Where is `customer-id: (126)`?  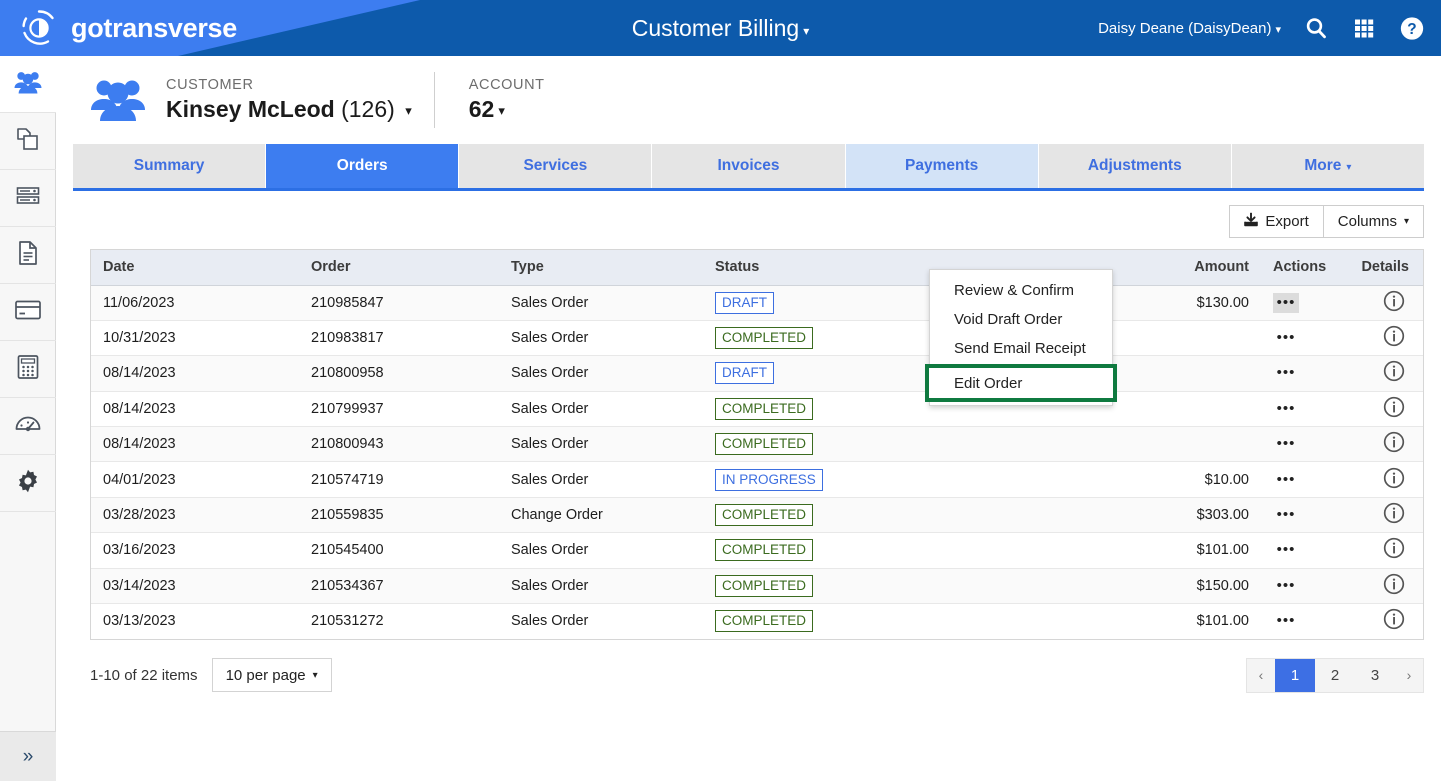
customer-id: (126) is located at coordinates (368, 109).